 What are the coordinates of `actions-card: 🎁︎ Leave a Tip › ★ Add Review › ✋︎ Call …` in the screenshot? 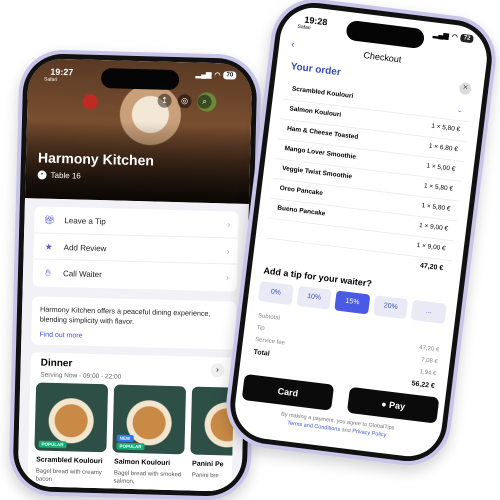 It's located at (135, 249).